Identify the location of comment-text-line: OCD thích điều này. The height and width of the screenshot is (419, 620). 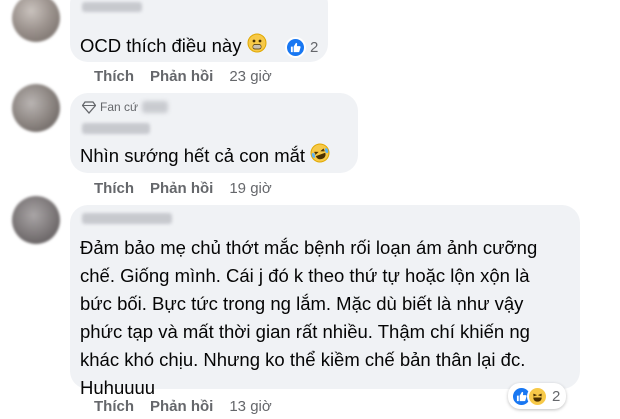
(161, 45).